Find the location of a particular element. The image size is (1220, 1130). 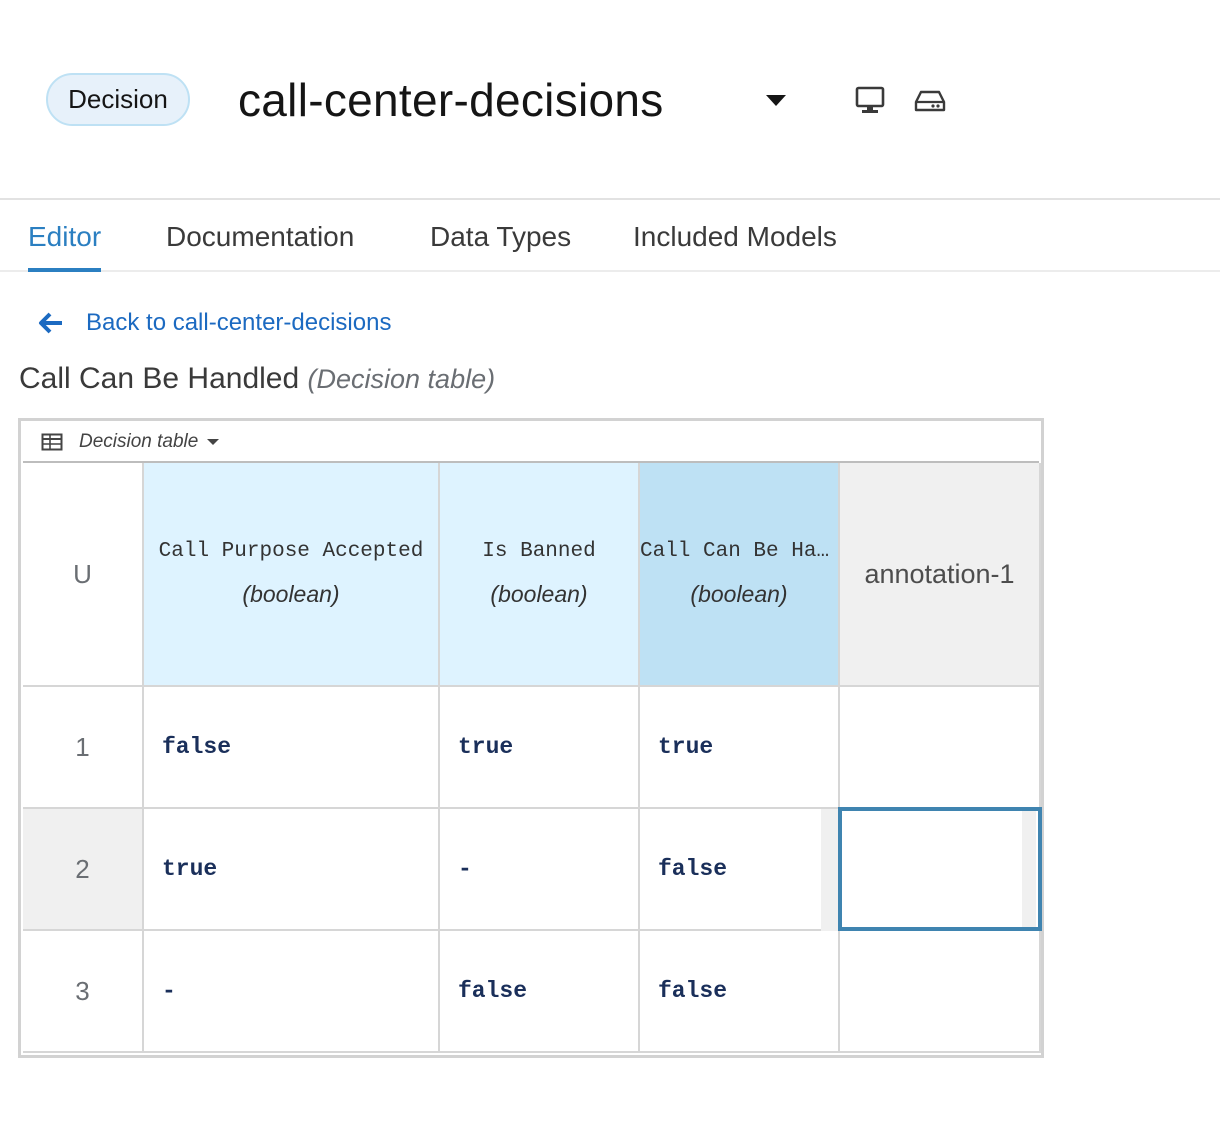

decision-name: Call Can Be Handled is located at coordinates (159, 378).